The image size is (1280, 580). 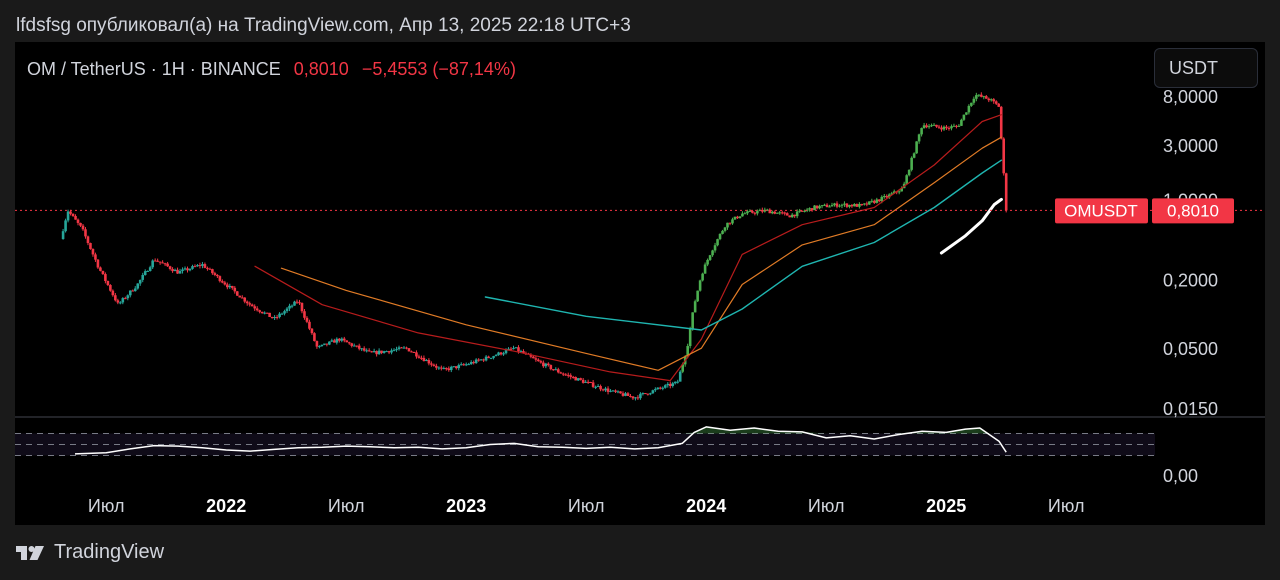 I want to click on last-price: 0,8010, so click(x=321, y=69).